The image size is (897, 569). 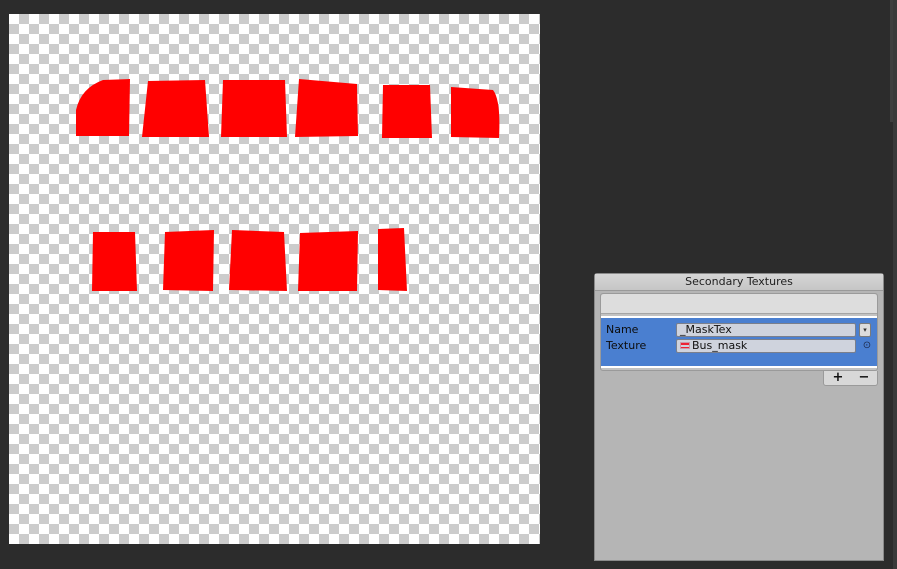 I want to click on name-label: Name, so click(x=622, y=329).